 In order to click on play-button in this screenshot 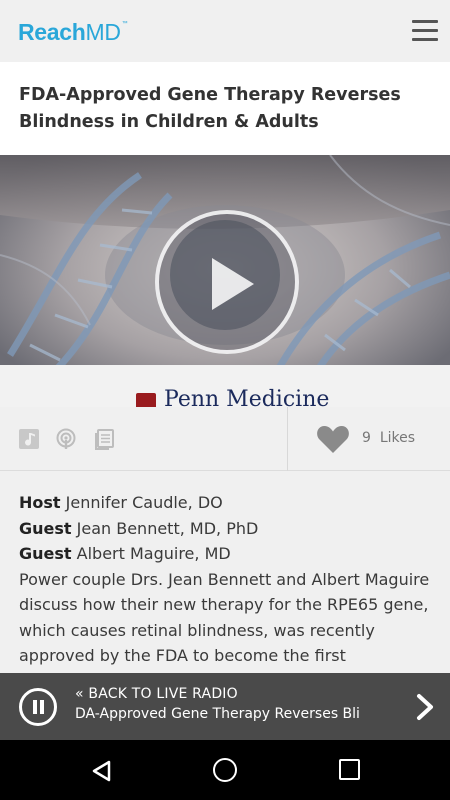, I will do `click(227, 282)`.